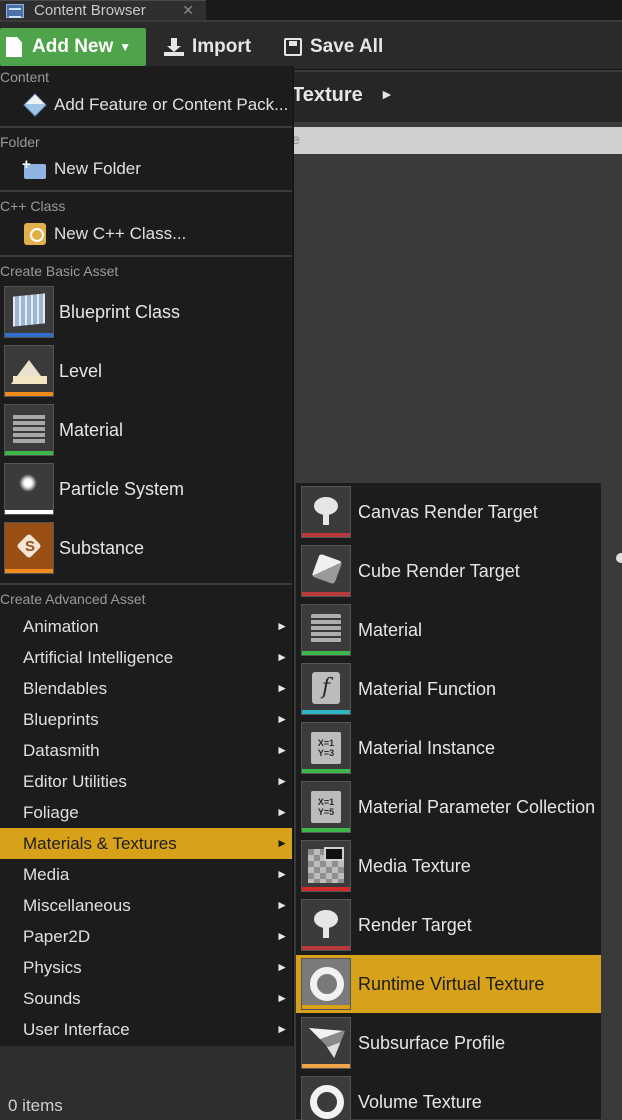 This screenshot has width=622, height=1120. I want to click on menu-item-substance: S Substance, so click(146, 548).